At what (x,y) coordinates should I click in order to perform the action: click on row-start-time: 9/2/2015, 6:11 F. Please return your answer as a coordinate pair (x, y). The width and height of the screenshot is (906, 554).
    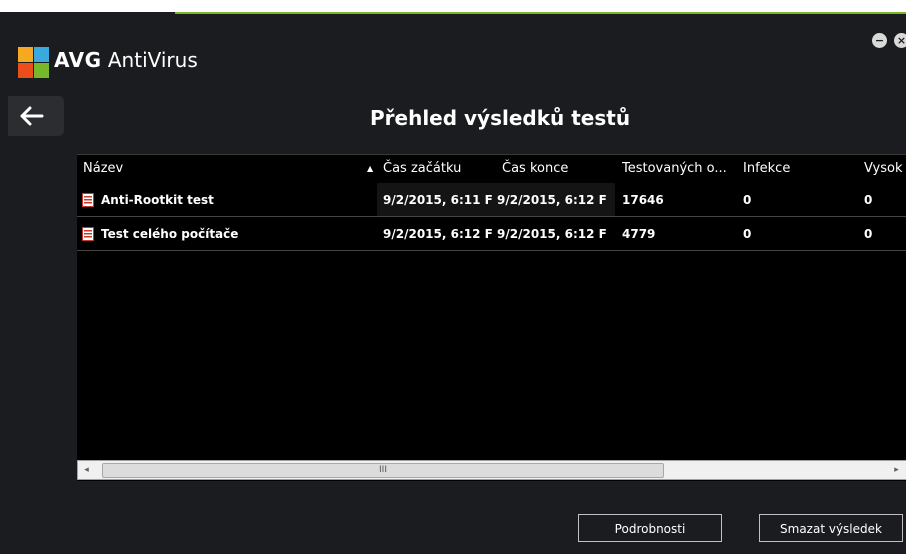
    Looking at the image, I should click on (436, 200).